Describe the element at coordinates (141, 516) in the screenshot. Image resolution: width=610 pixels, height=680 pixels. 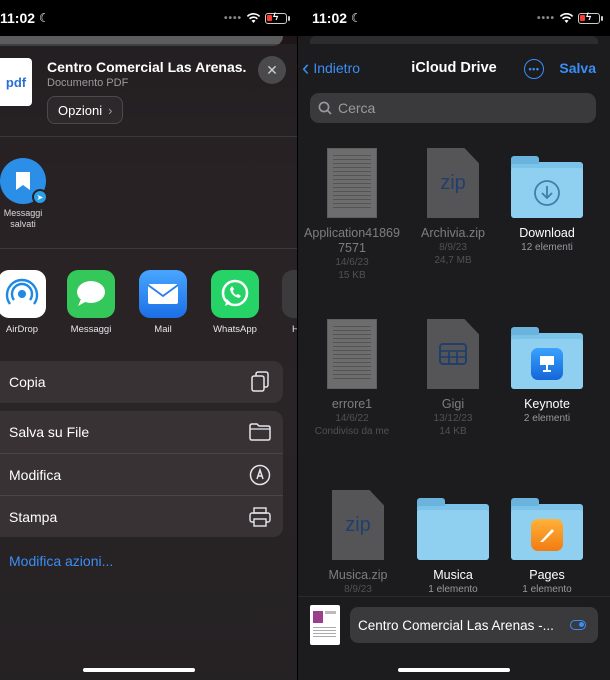
I see `action-print: Stampa` at that location.